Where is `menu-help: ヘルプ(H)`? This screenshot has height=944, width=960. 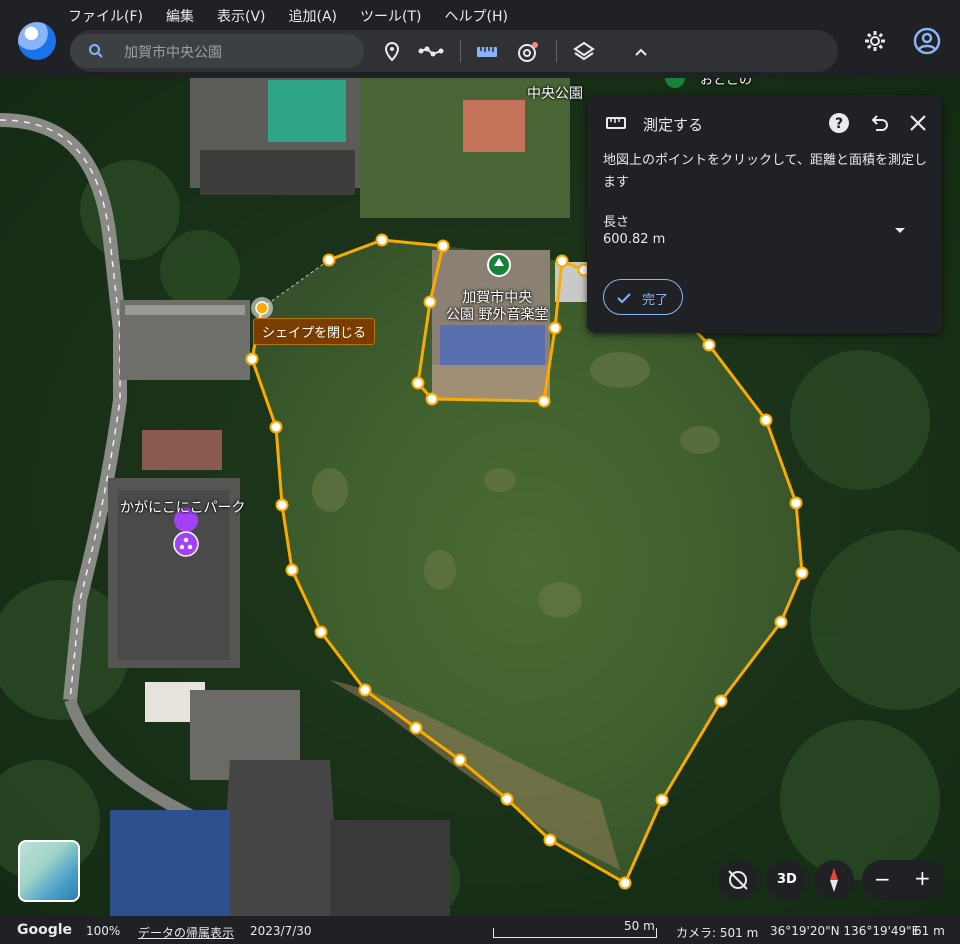
menu-help: ヘルプ(H) is located at coordinates (476, 16).